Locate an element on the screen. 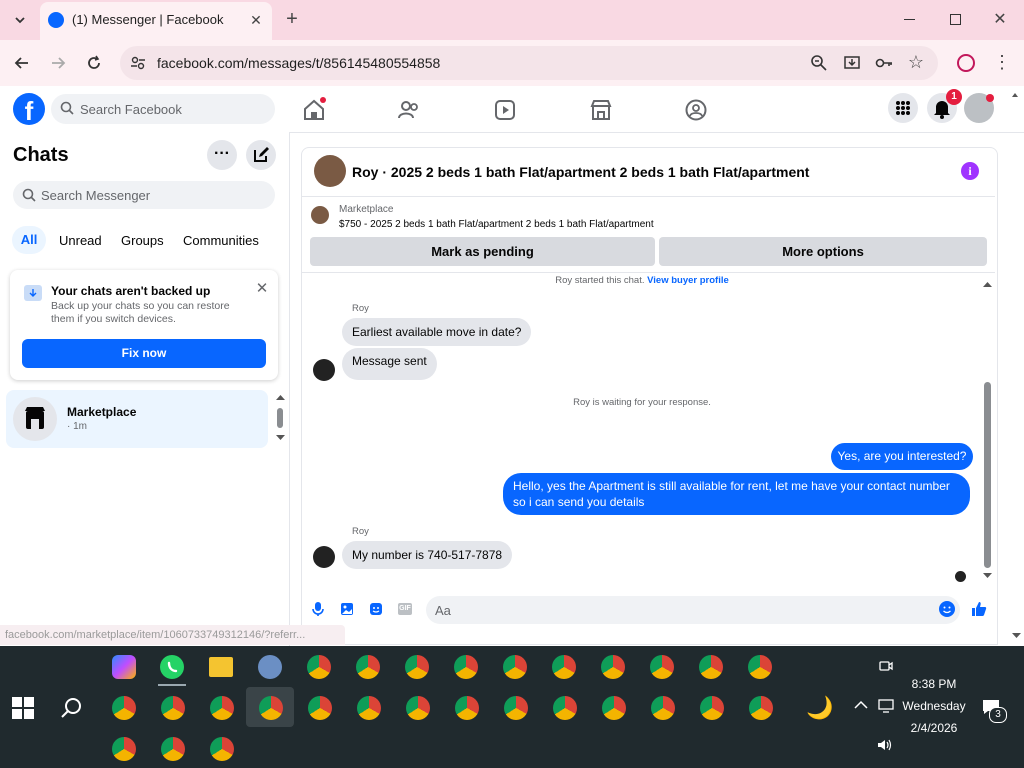 This screenshot has width=1024, height=768. outgoing-message: Yes, are you interested? is located at coordinates (902, 456).